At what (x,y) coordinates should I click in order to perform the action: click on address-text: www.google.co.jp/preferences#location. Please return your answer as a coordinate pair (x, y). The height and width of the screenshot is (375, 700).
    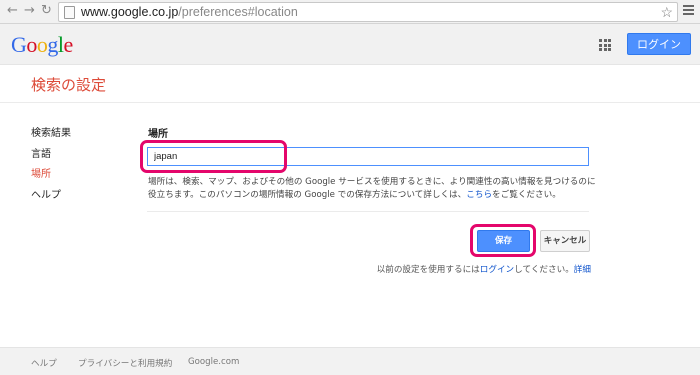
    Looking at the image, I should click on (189, 12).